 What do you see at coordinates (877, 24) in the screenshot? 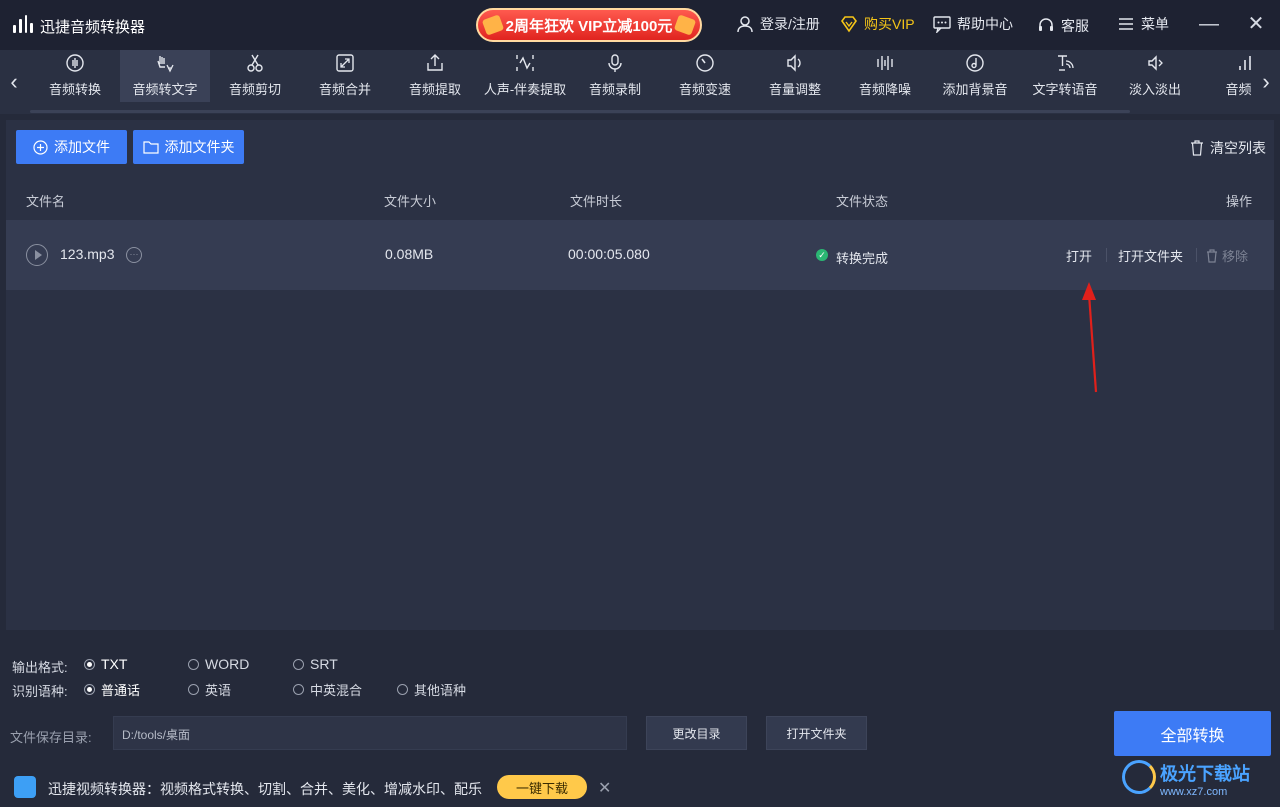
I see `buy-vip-button: 购买VIP` at bounding box center [877, 24].